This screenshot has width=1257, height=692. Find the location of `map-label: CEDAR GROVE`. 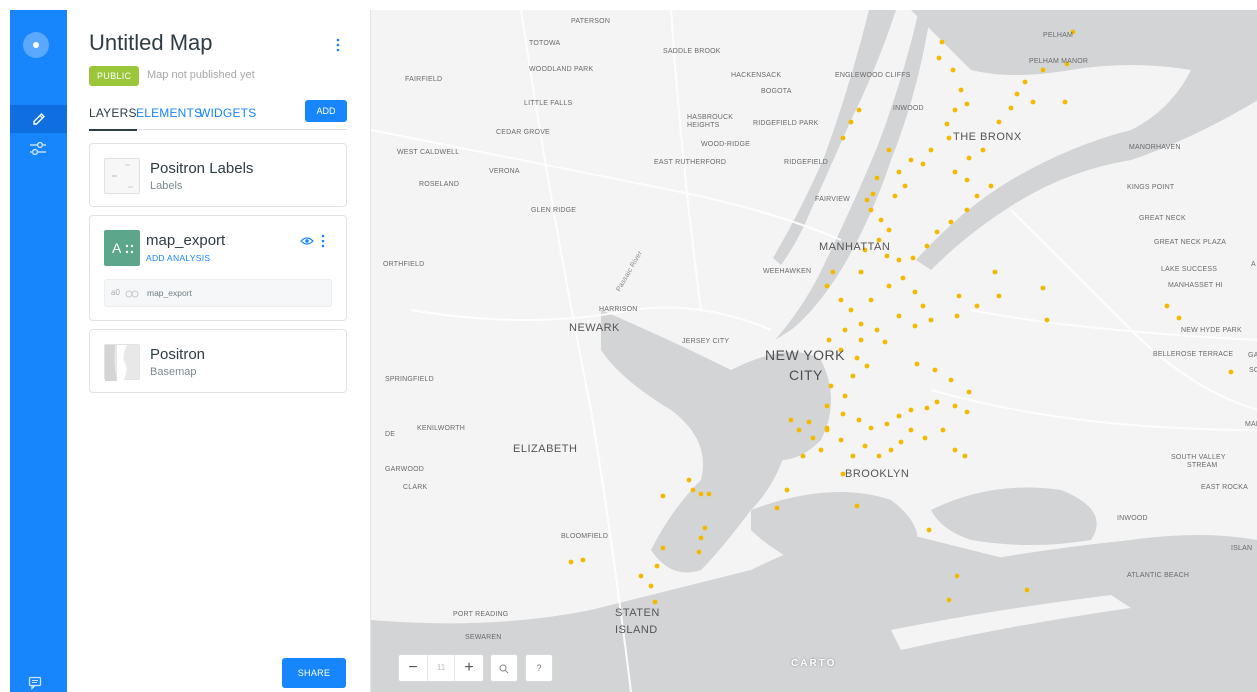

map-label: CEDAR GROVE is located at coordinates (523, 132).